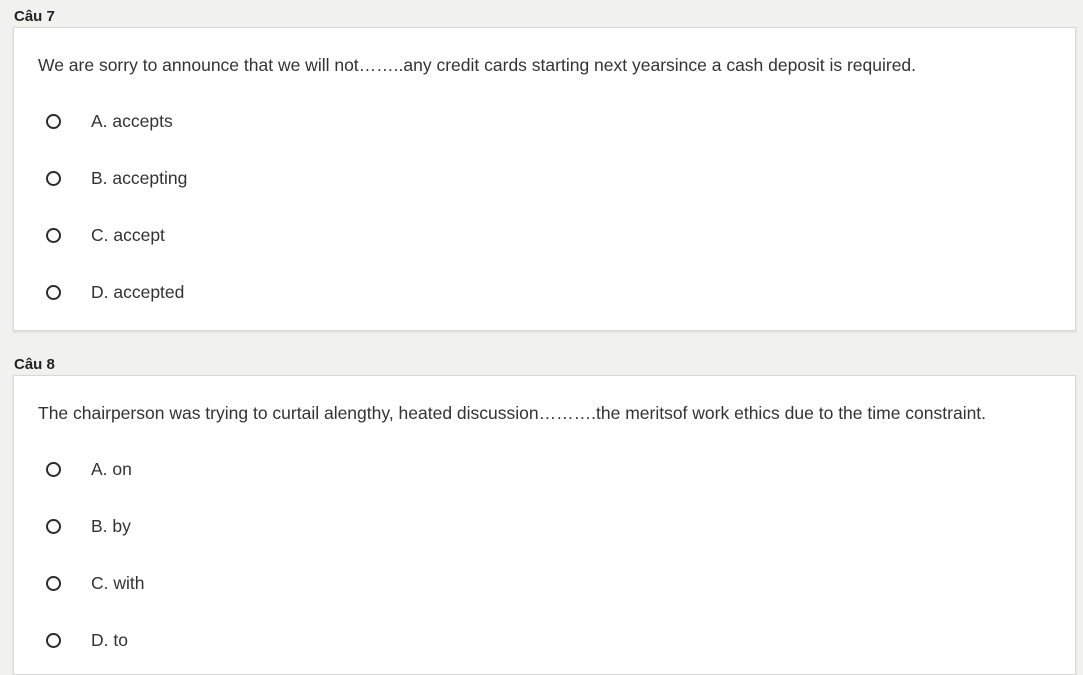 This screenshot has height=675, width=1083. What do you see at coordinates (109, 640) in the screenshot?
I see `option-label: D. to` at bounding box center [109, 640].